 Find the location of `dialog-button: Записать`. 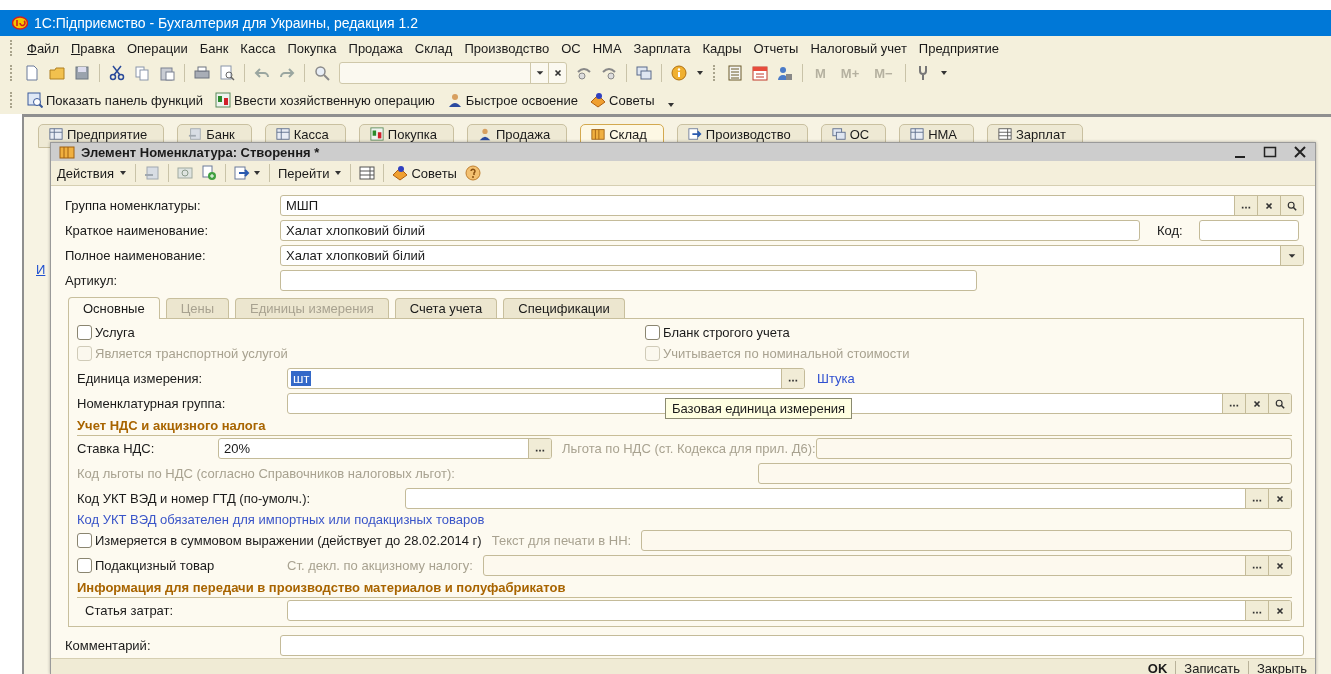

dialog-button: Записать is located at coordinates (1212, 667).